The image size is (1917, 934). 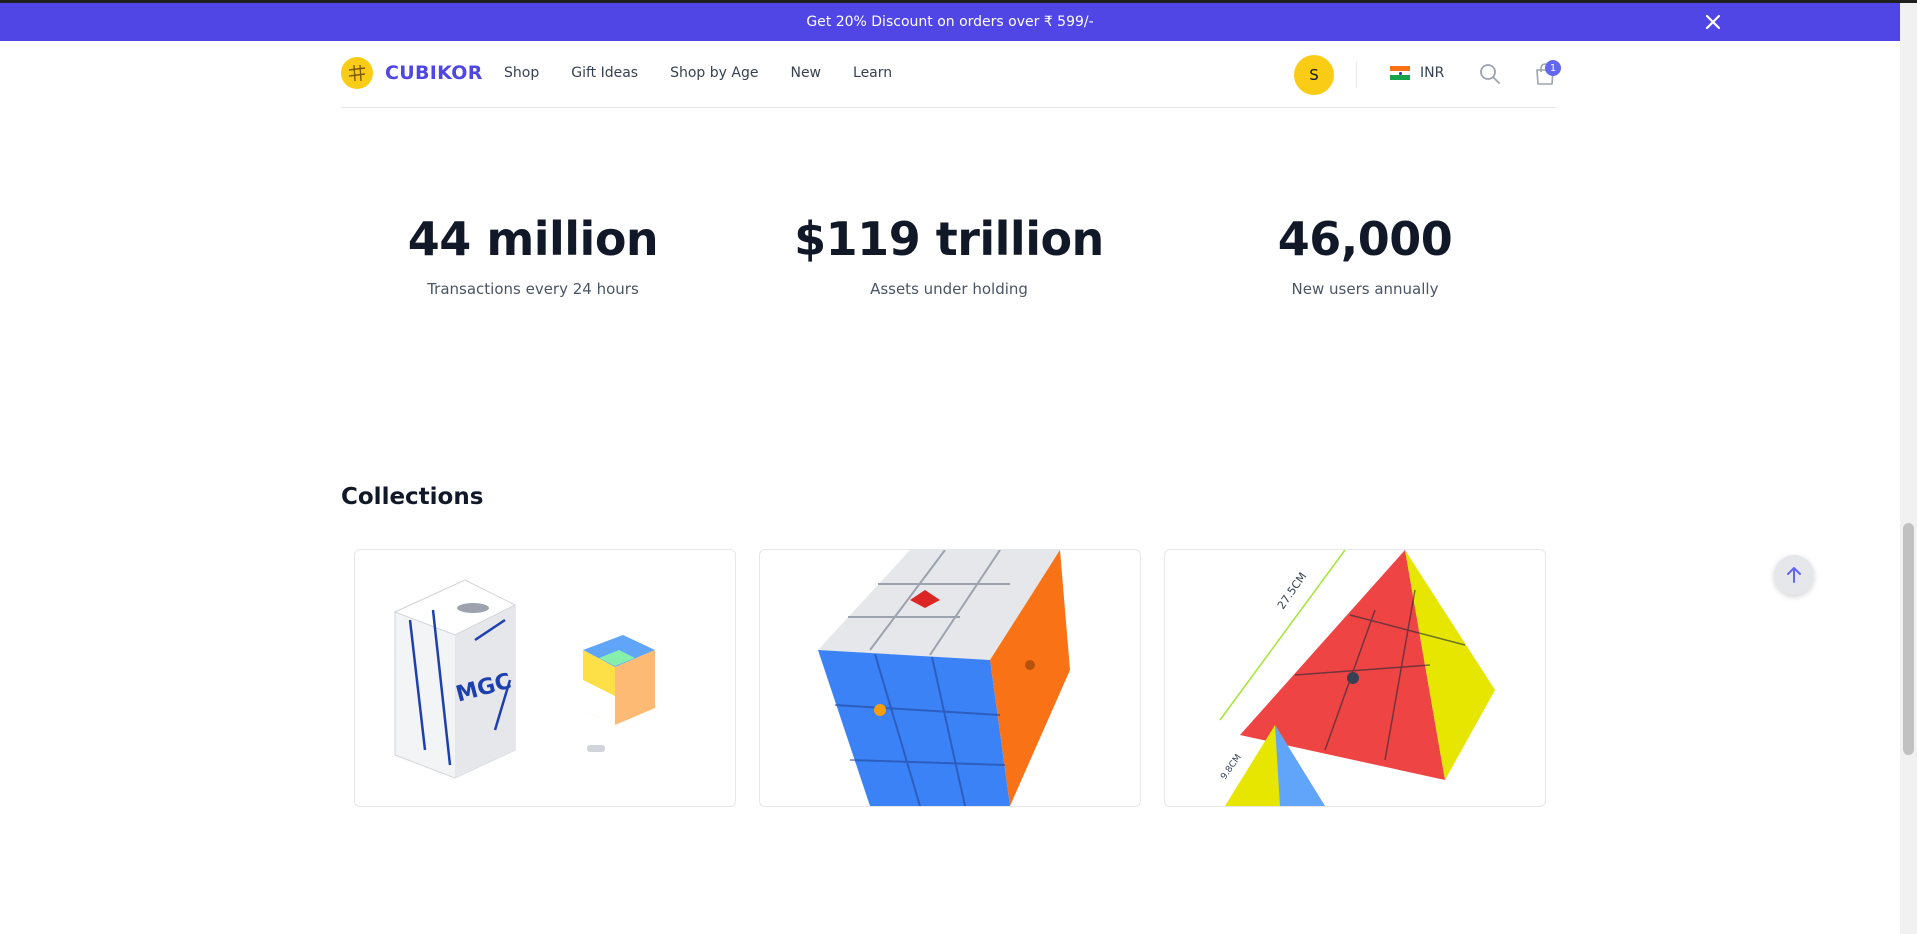 What do you see at coordinates (1553, 68) in the screenshot?
I see `cart-count-badge: 1` at bounding box center [1553, 68].